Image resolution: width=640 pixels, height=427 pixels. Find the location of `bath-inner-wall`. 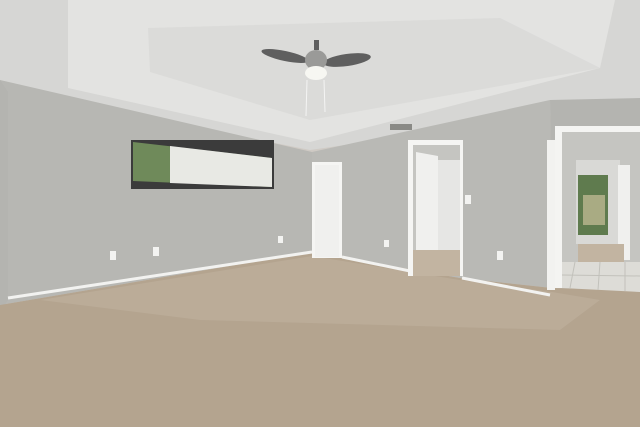

bath-inner-wall is located at coordinates (449, 205).